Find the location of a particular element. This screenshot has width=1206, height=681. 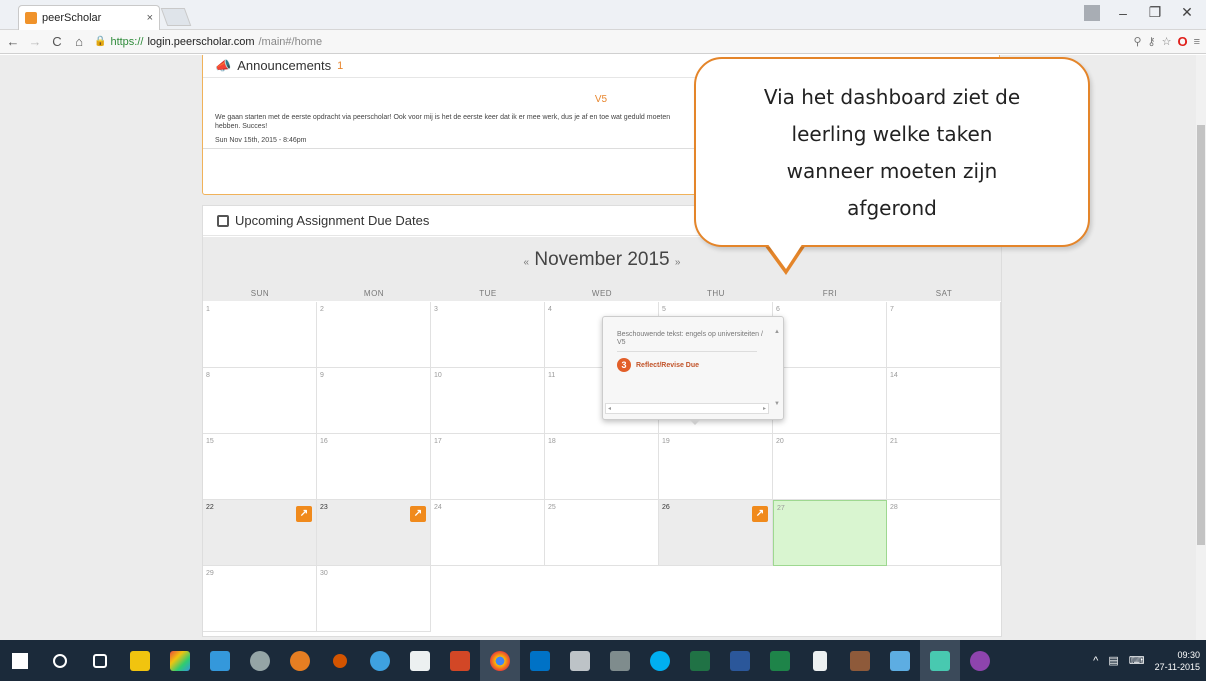

clock-time: 09:30 is located at coordinates (1188, 654).